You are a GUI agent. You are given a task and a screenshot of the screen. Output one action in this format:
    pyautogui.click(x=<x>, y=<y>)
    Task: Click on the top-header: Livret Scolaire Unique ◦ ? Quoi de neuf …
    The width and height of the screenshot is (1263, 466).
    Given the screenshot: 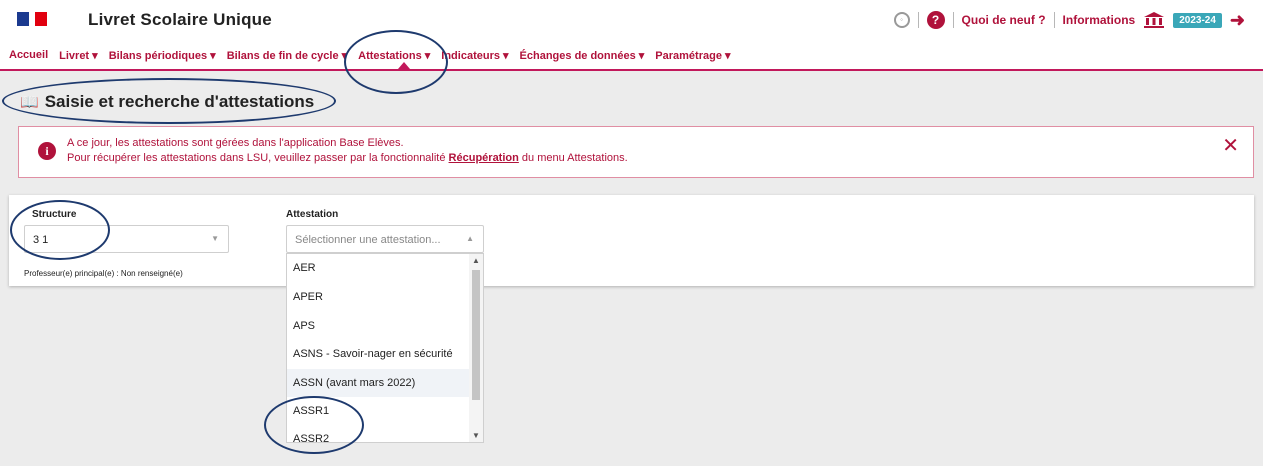 What is the action you would take?
    pyautogui.click(x=631, y=20)
    